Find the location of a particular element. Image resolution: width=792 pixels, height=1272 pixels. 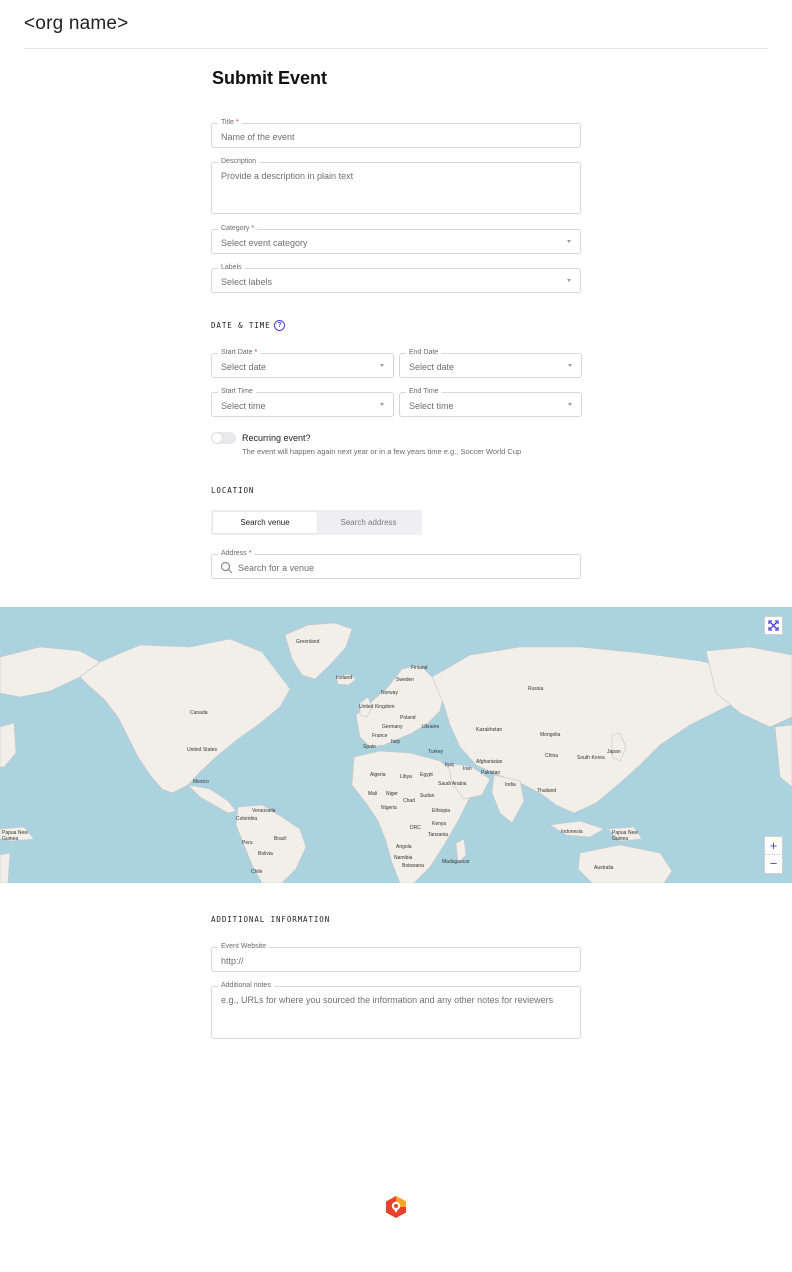

map-label: Australia is located at coordinates (604, 868).